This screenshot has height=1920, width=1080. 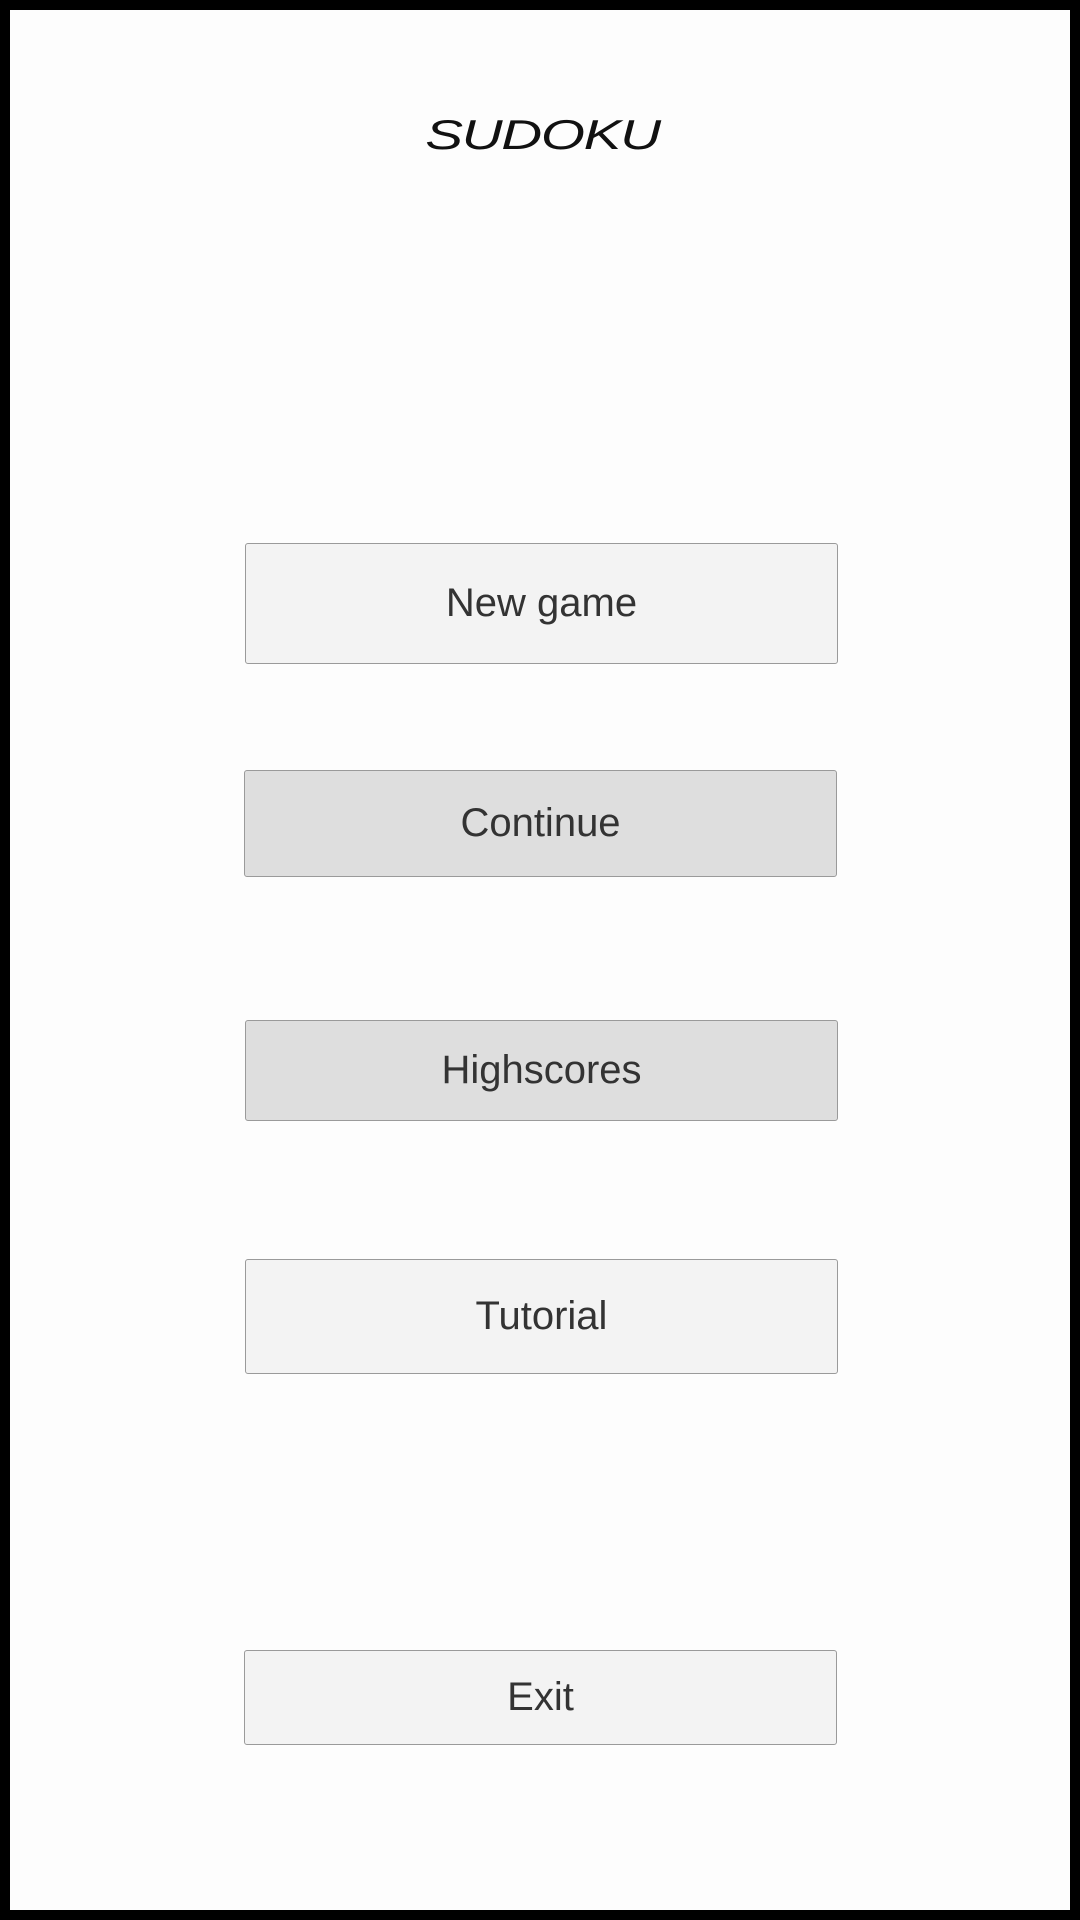 I want to click on tutorial-button: Tutorial, so click(x=541, y=1316).